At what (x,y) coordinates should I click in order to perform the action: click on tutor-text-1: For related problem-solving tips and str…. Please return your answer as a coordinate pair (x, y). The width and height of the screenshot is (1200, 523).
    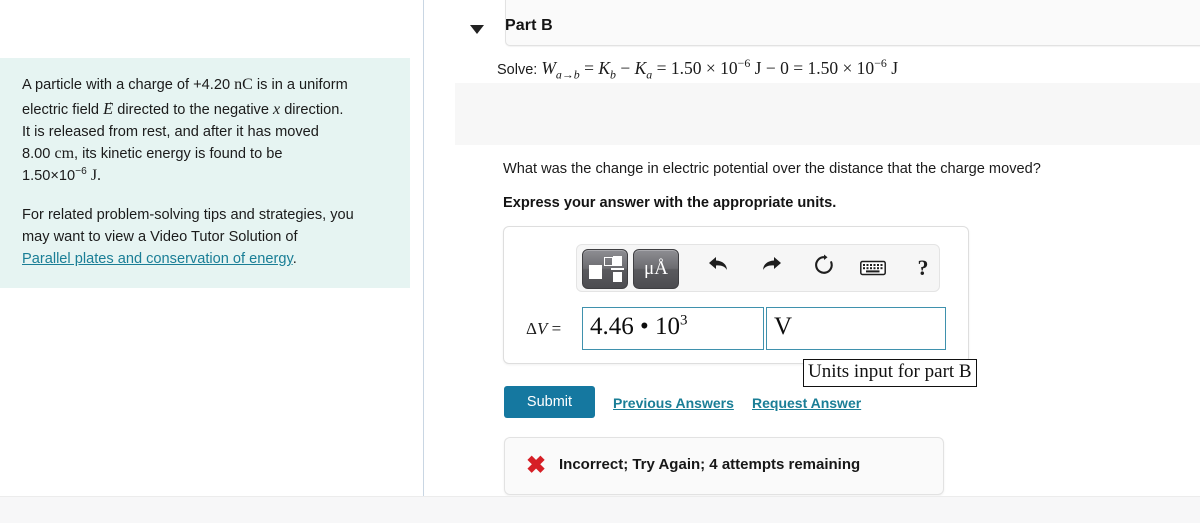
    Looking at the image, I should click on (188, 215).